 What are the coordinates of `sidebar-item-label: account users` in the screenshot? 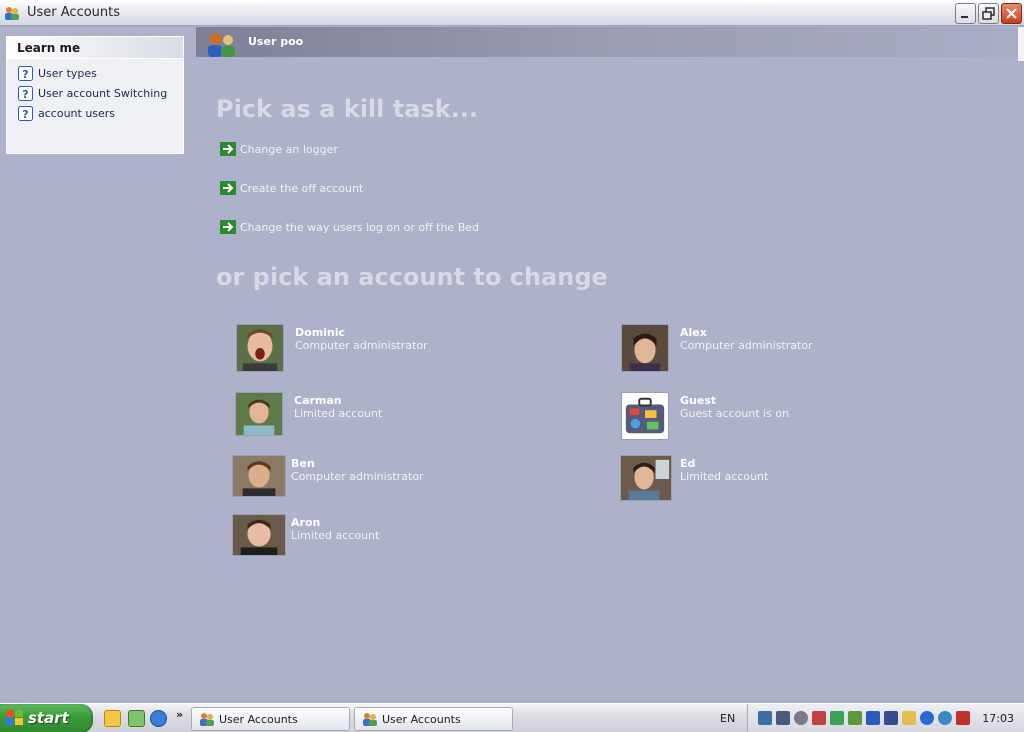 It's located at (77, 113).